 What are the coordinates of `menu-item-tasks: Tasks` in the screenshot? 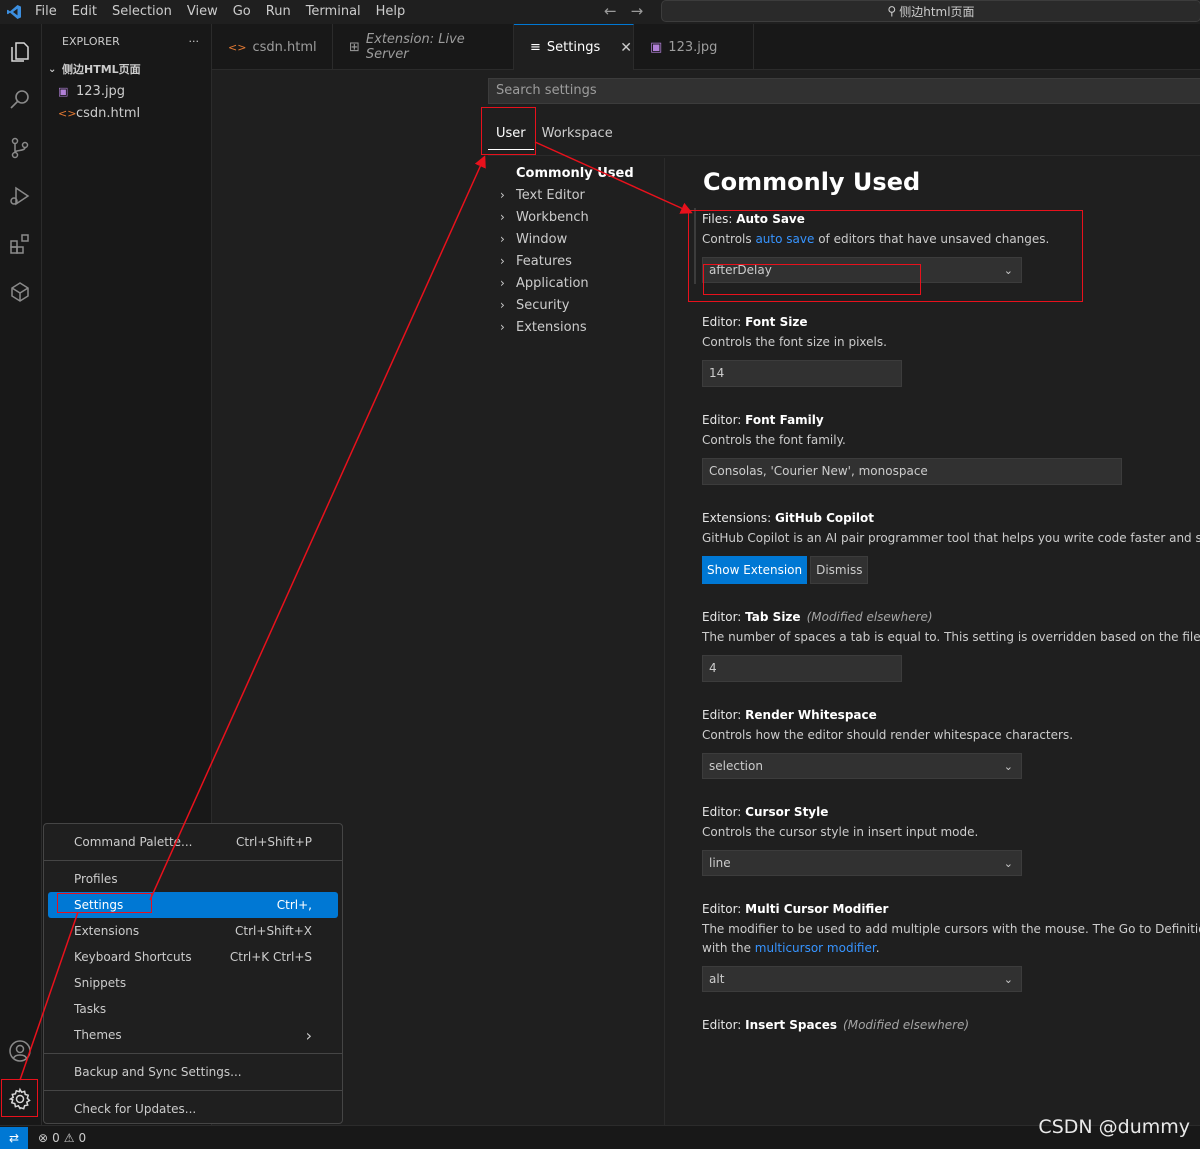 It's located at (193, 1009).